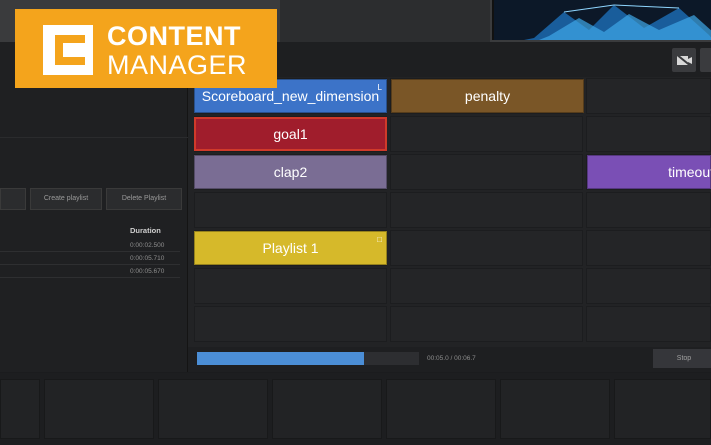 The image size is (711, 445). Describe the element at coordinates (90, 272) in the screenshot. I see `table-row: 0:00:05.670` at that location.